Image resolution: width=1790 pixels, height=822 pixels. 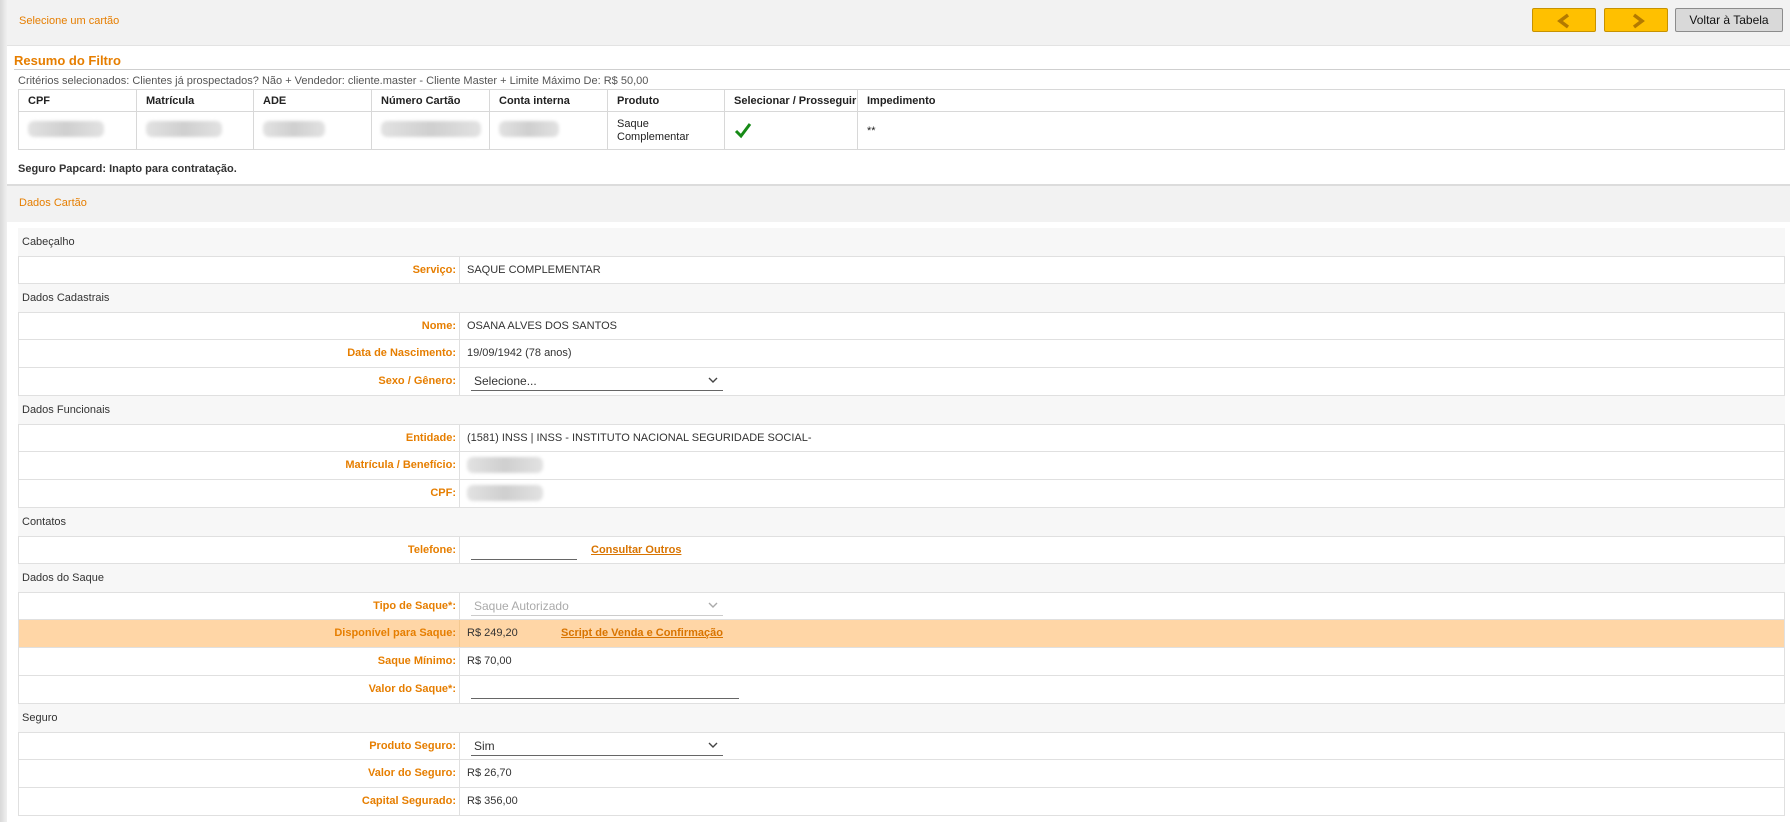 What do you see at coordinates (548, 100) in the screenshot?
I see `column-header-conta-interna: Conta interna` at bounding box center [548, 100].